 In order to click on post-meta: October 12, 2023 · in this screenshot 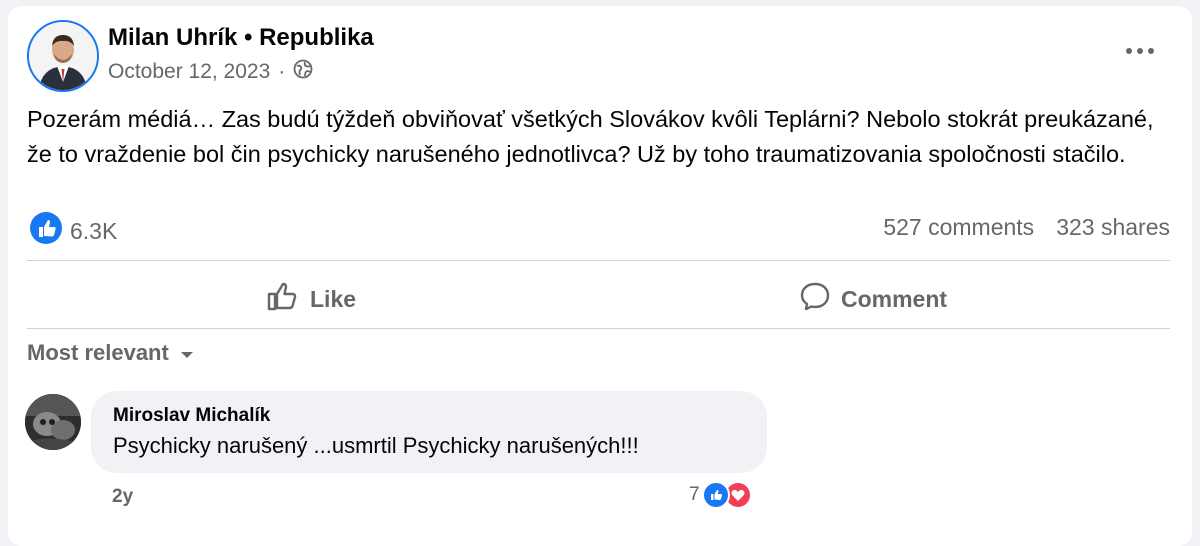, I will do `click(210, 72)`.